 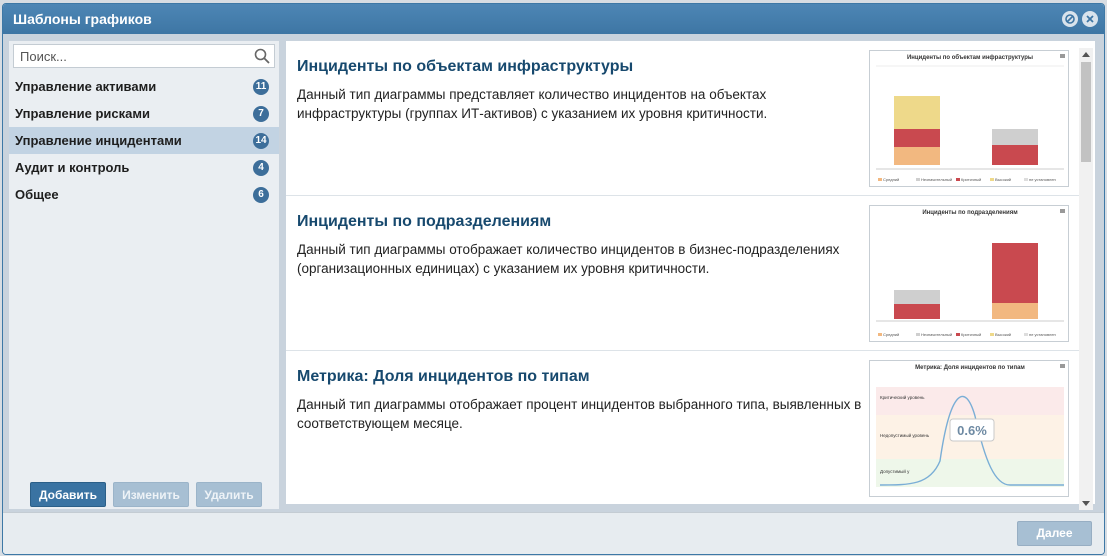 I want to click on search-icon, so click(x=262, y=58).